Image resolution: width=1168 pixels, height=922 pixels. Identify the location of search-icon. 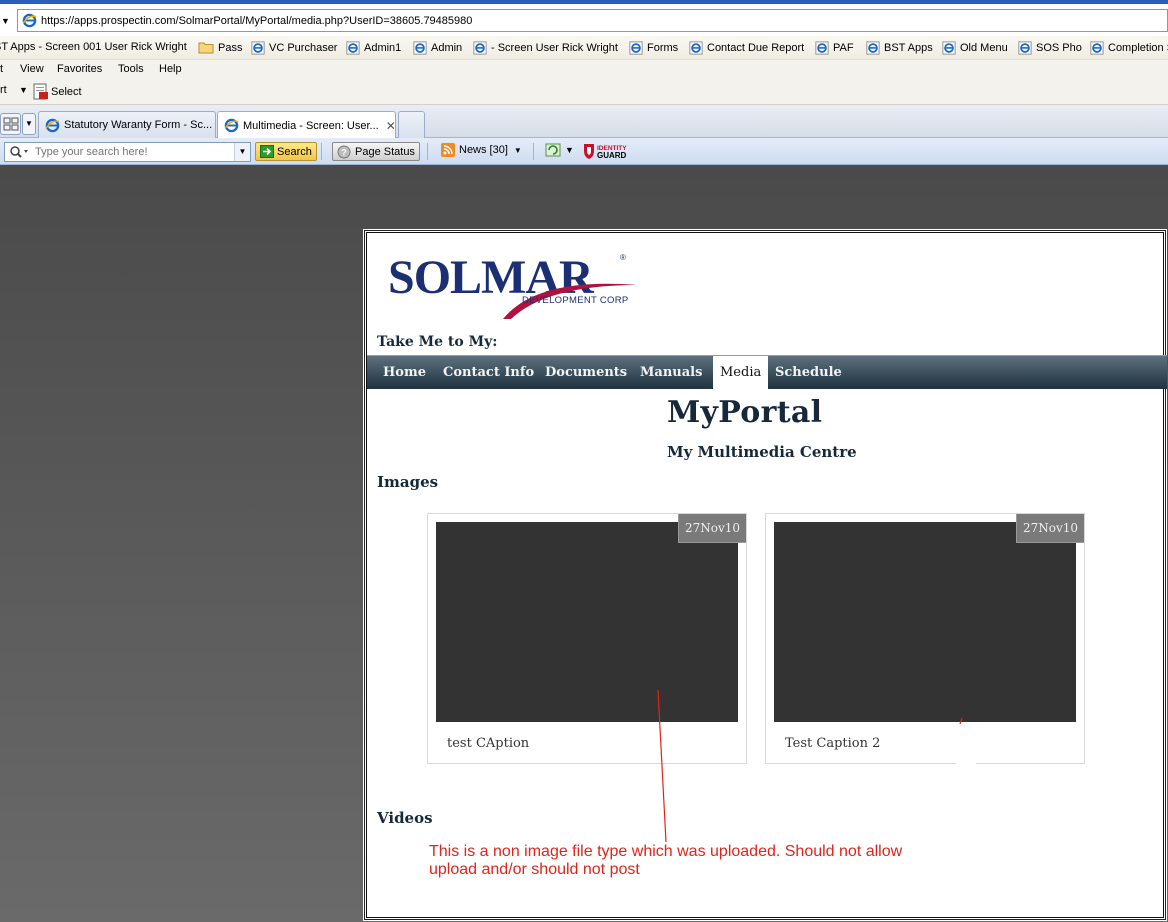
(19, 152).